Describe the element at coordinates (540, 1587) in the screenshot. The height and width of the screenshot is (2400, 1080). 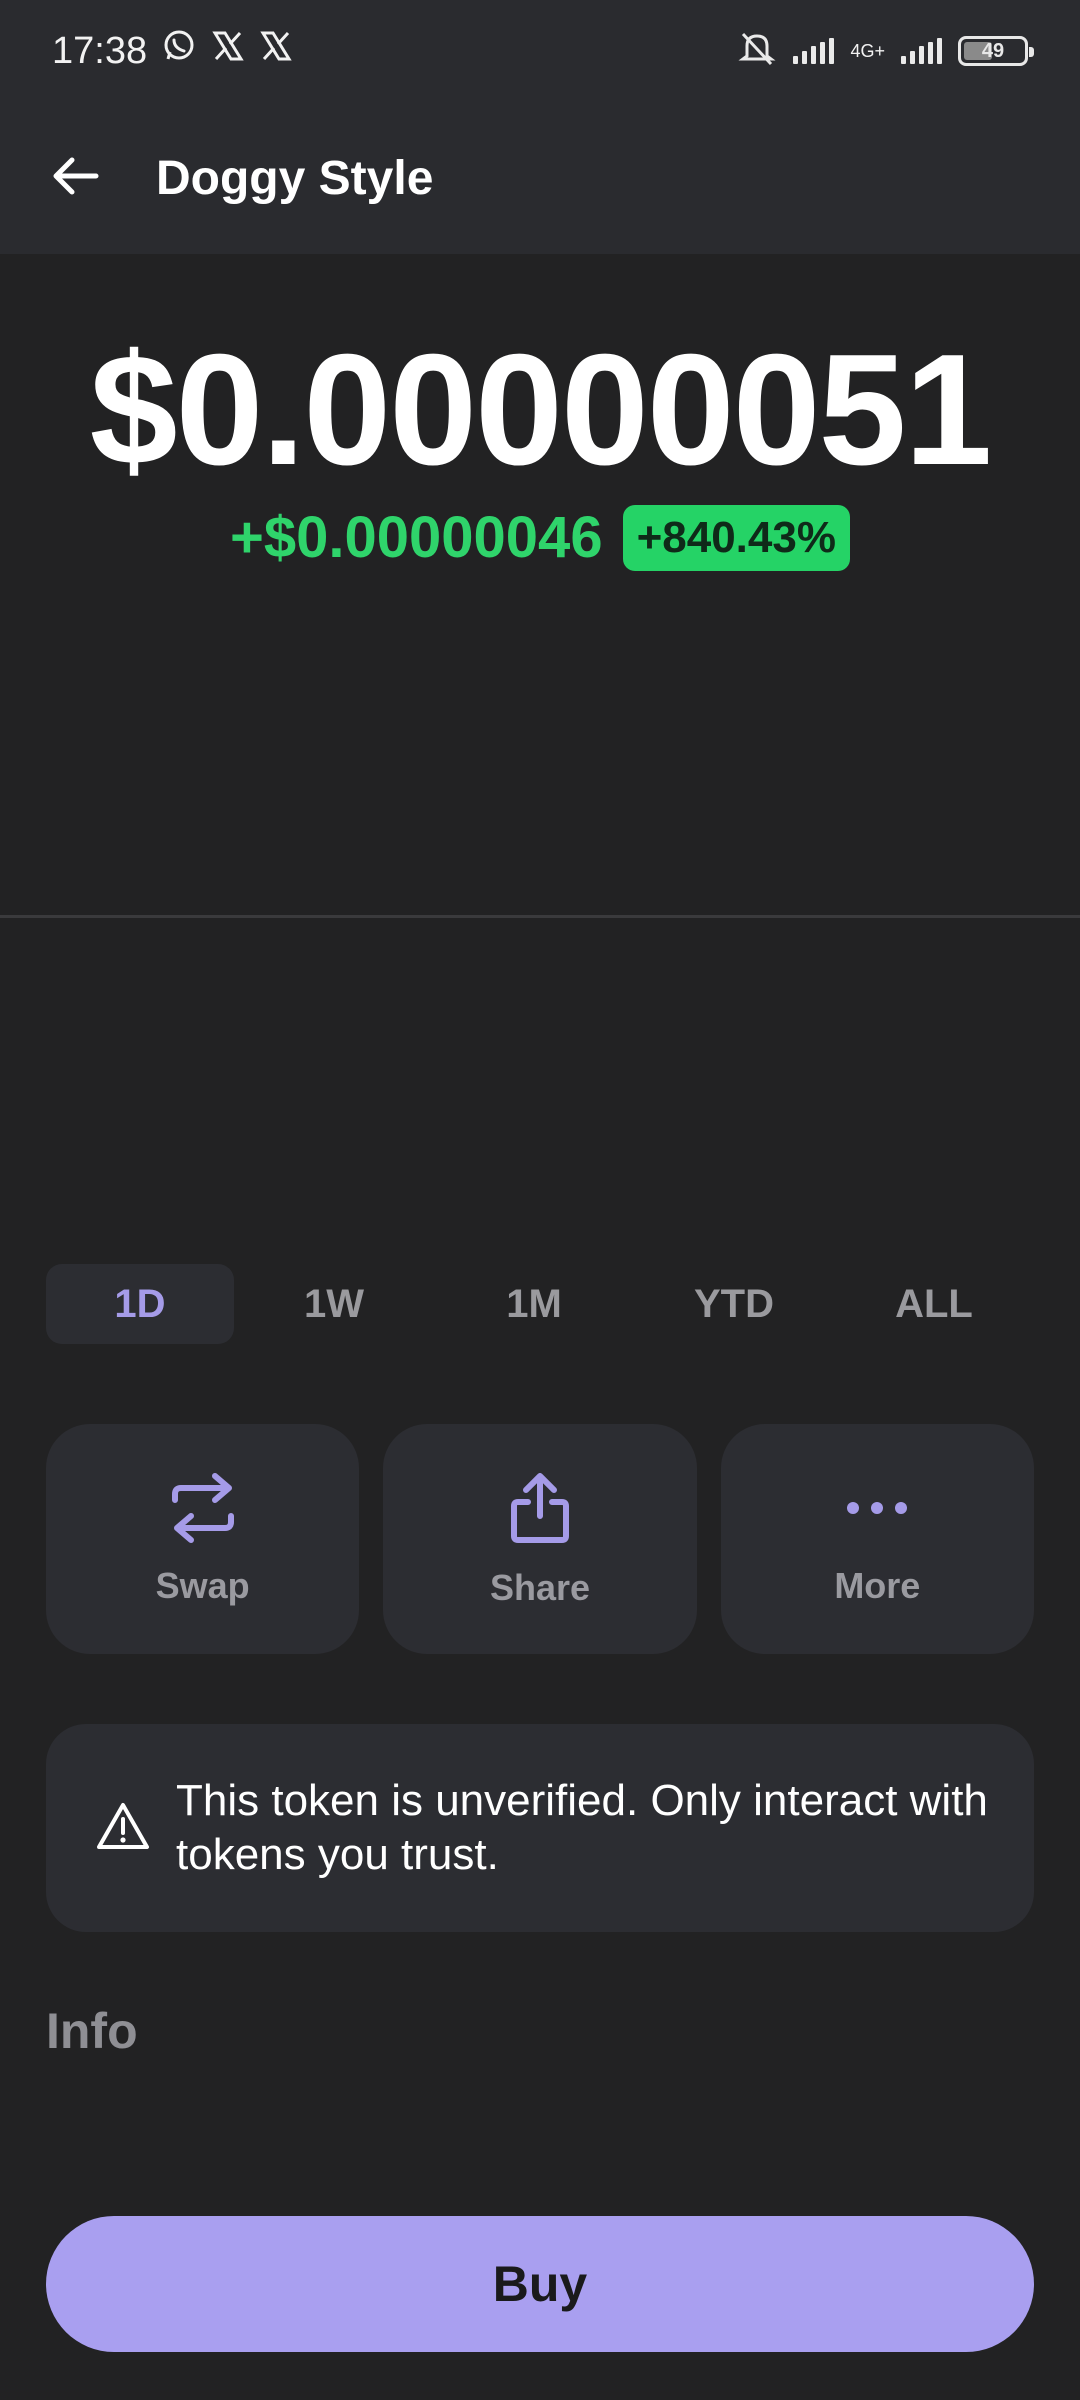
I see `share-label: Share` at that location.